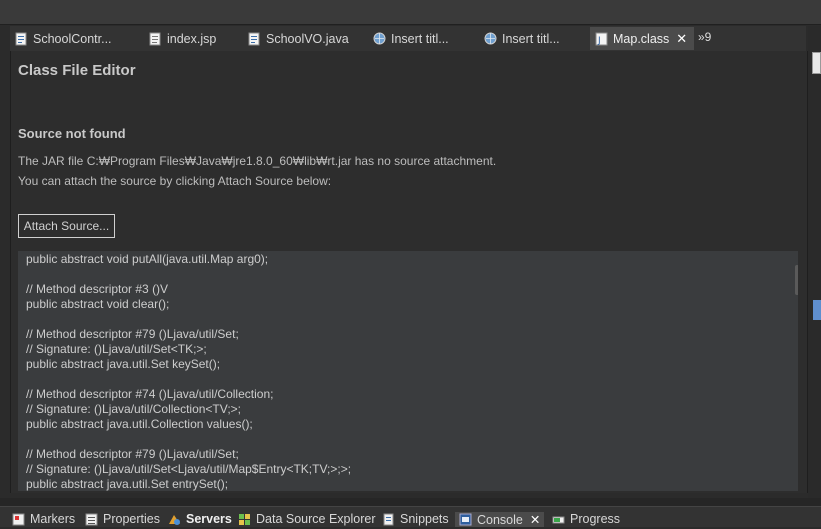 The width and height of the screenshot is (821, 529). What do you see at coordinates (817, 310) in the screenshot?
I see `side-view-icon` at bounding box center [817, 310].